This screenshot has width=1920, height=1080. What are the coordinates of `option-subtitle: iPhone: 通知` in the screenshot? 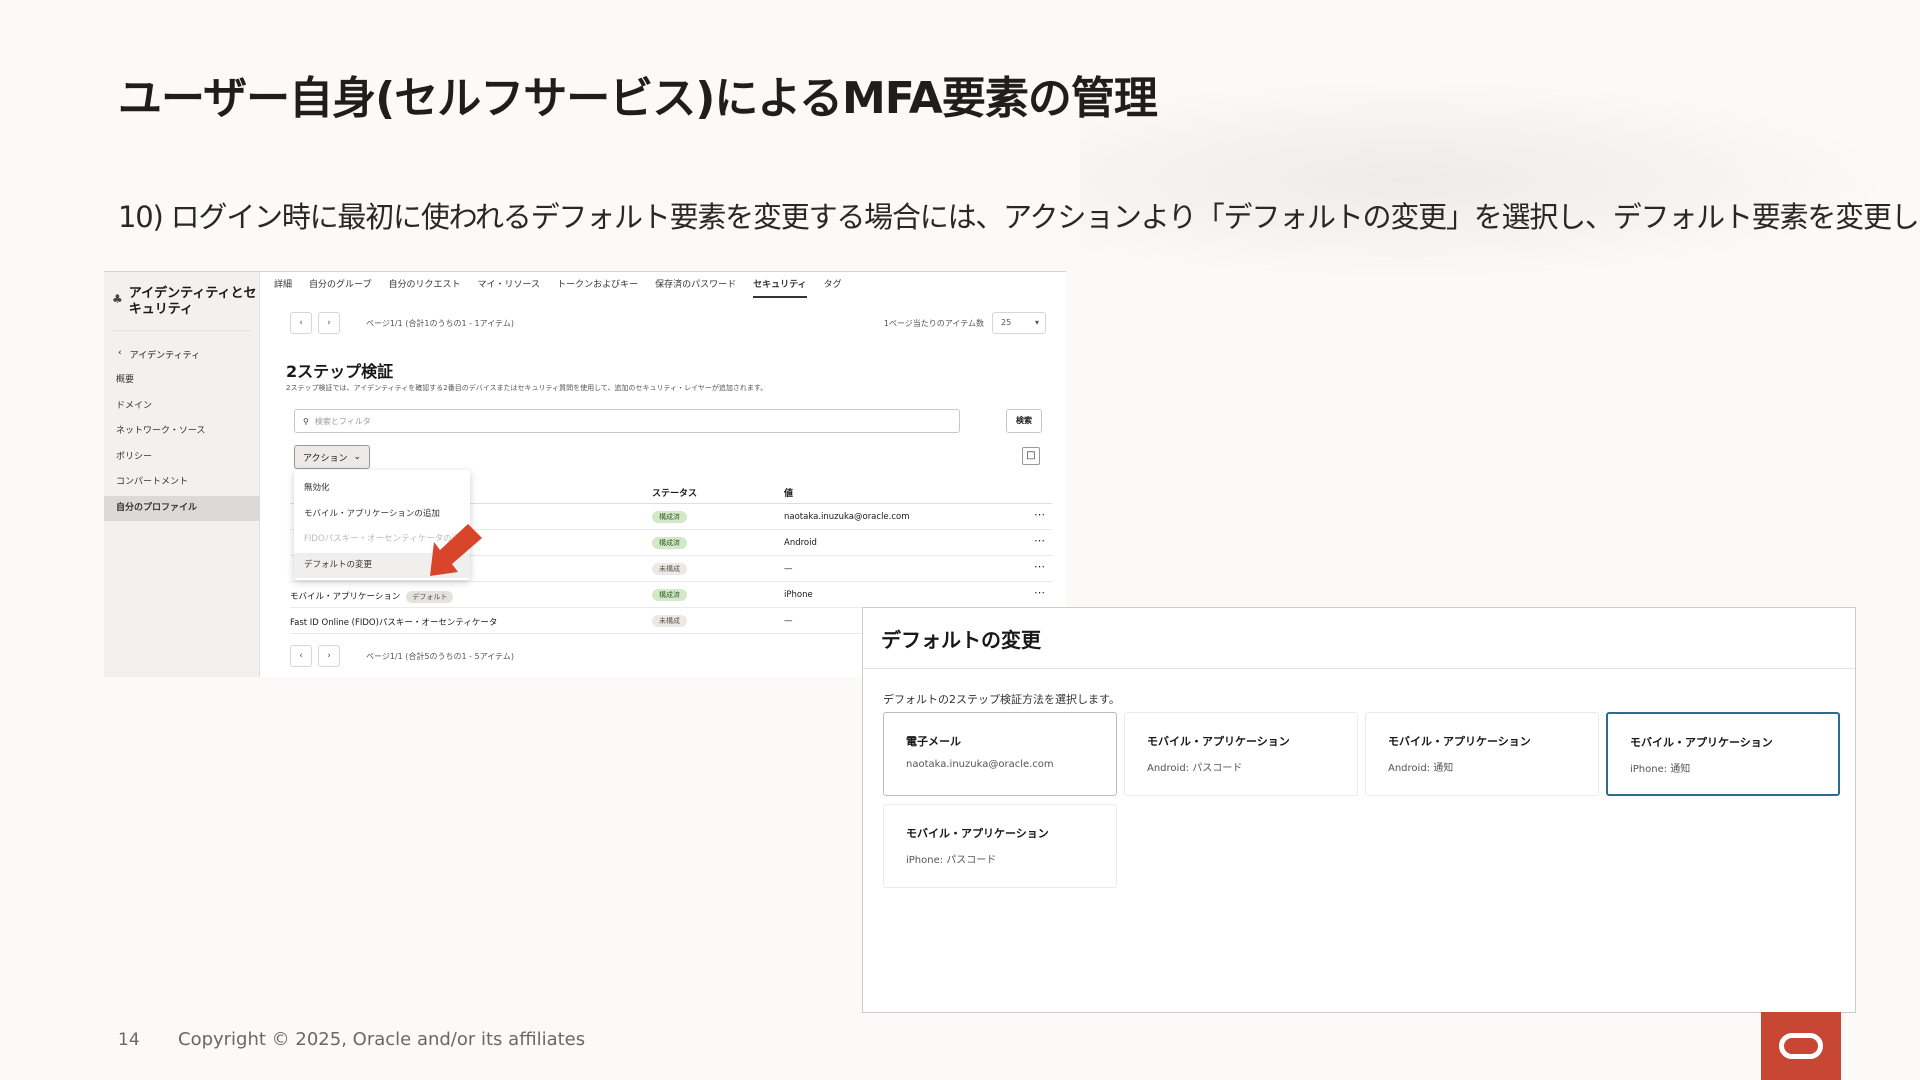 It's located at (1660, 769).